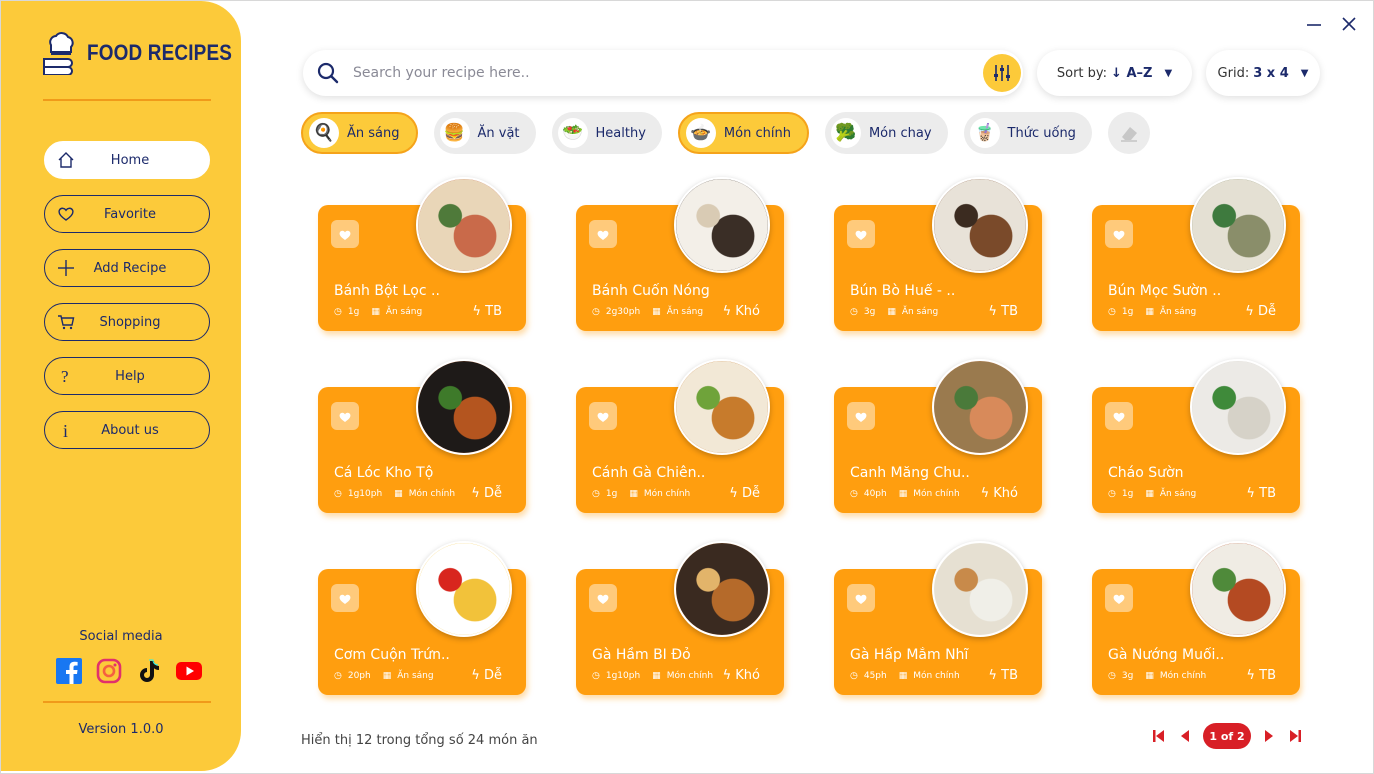 The image size is (1374, 774). I want to click on home-icon, so click(66, 160).